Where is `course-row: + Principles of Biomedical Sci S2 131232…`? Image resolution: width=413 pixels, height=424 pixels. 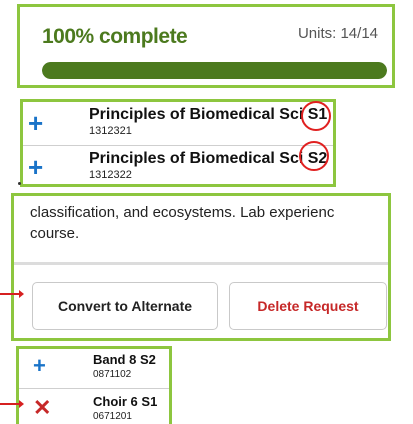
course-row: + Principles of Biomedical Sci S2 131232… is located at coordinates (178, 165).